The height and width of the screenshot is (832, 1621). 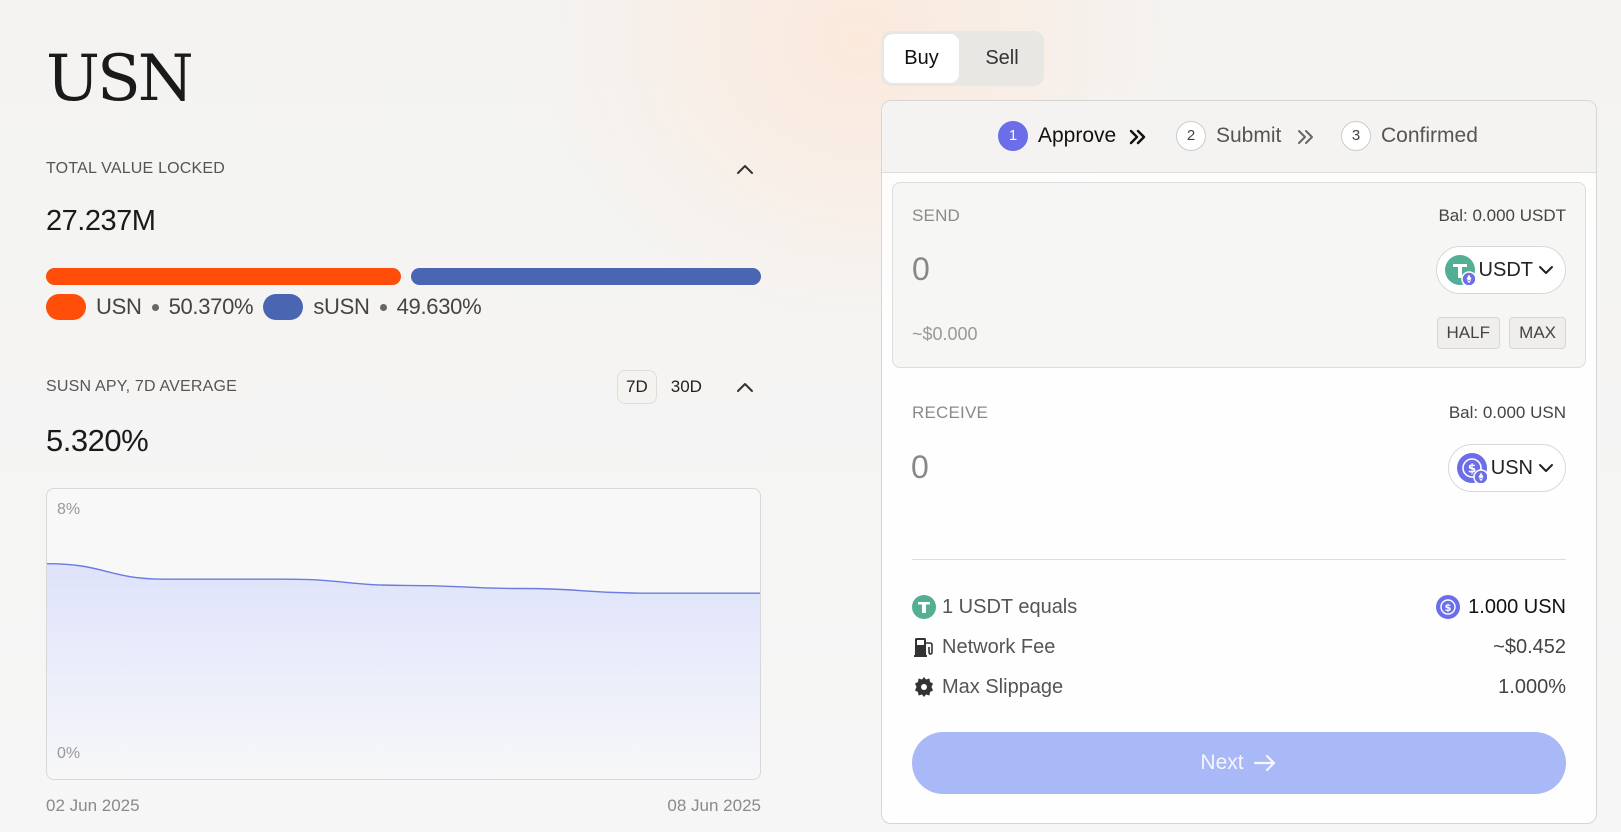 I want to click on send-token-name: USDT, so click(x=1505, y=269).